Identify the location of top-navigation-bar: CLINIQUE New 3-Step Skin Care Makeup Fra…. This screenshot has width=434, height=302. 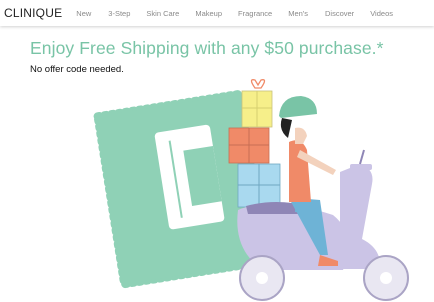
(217, 13).